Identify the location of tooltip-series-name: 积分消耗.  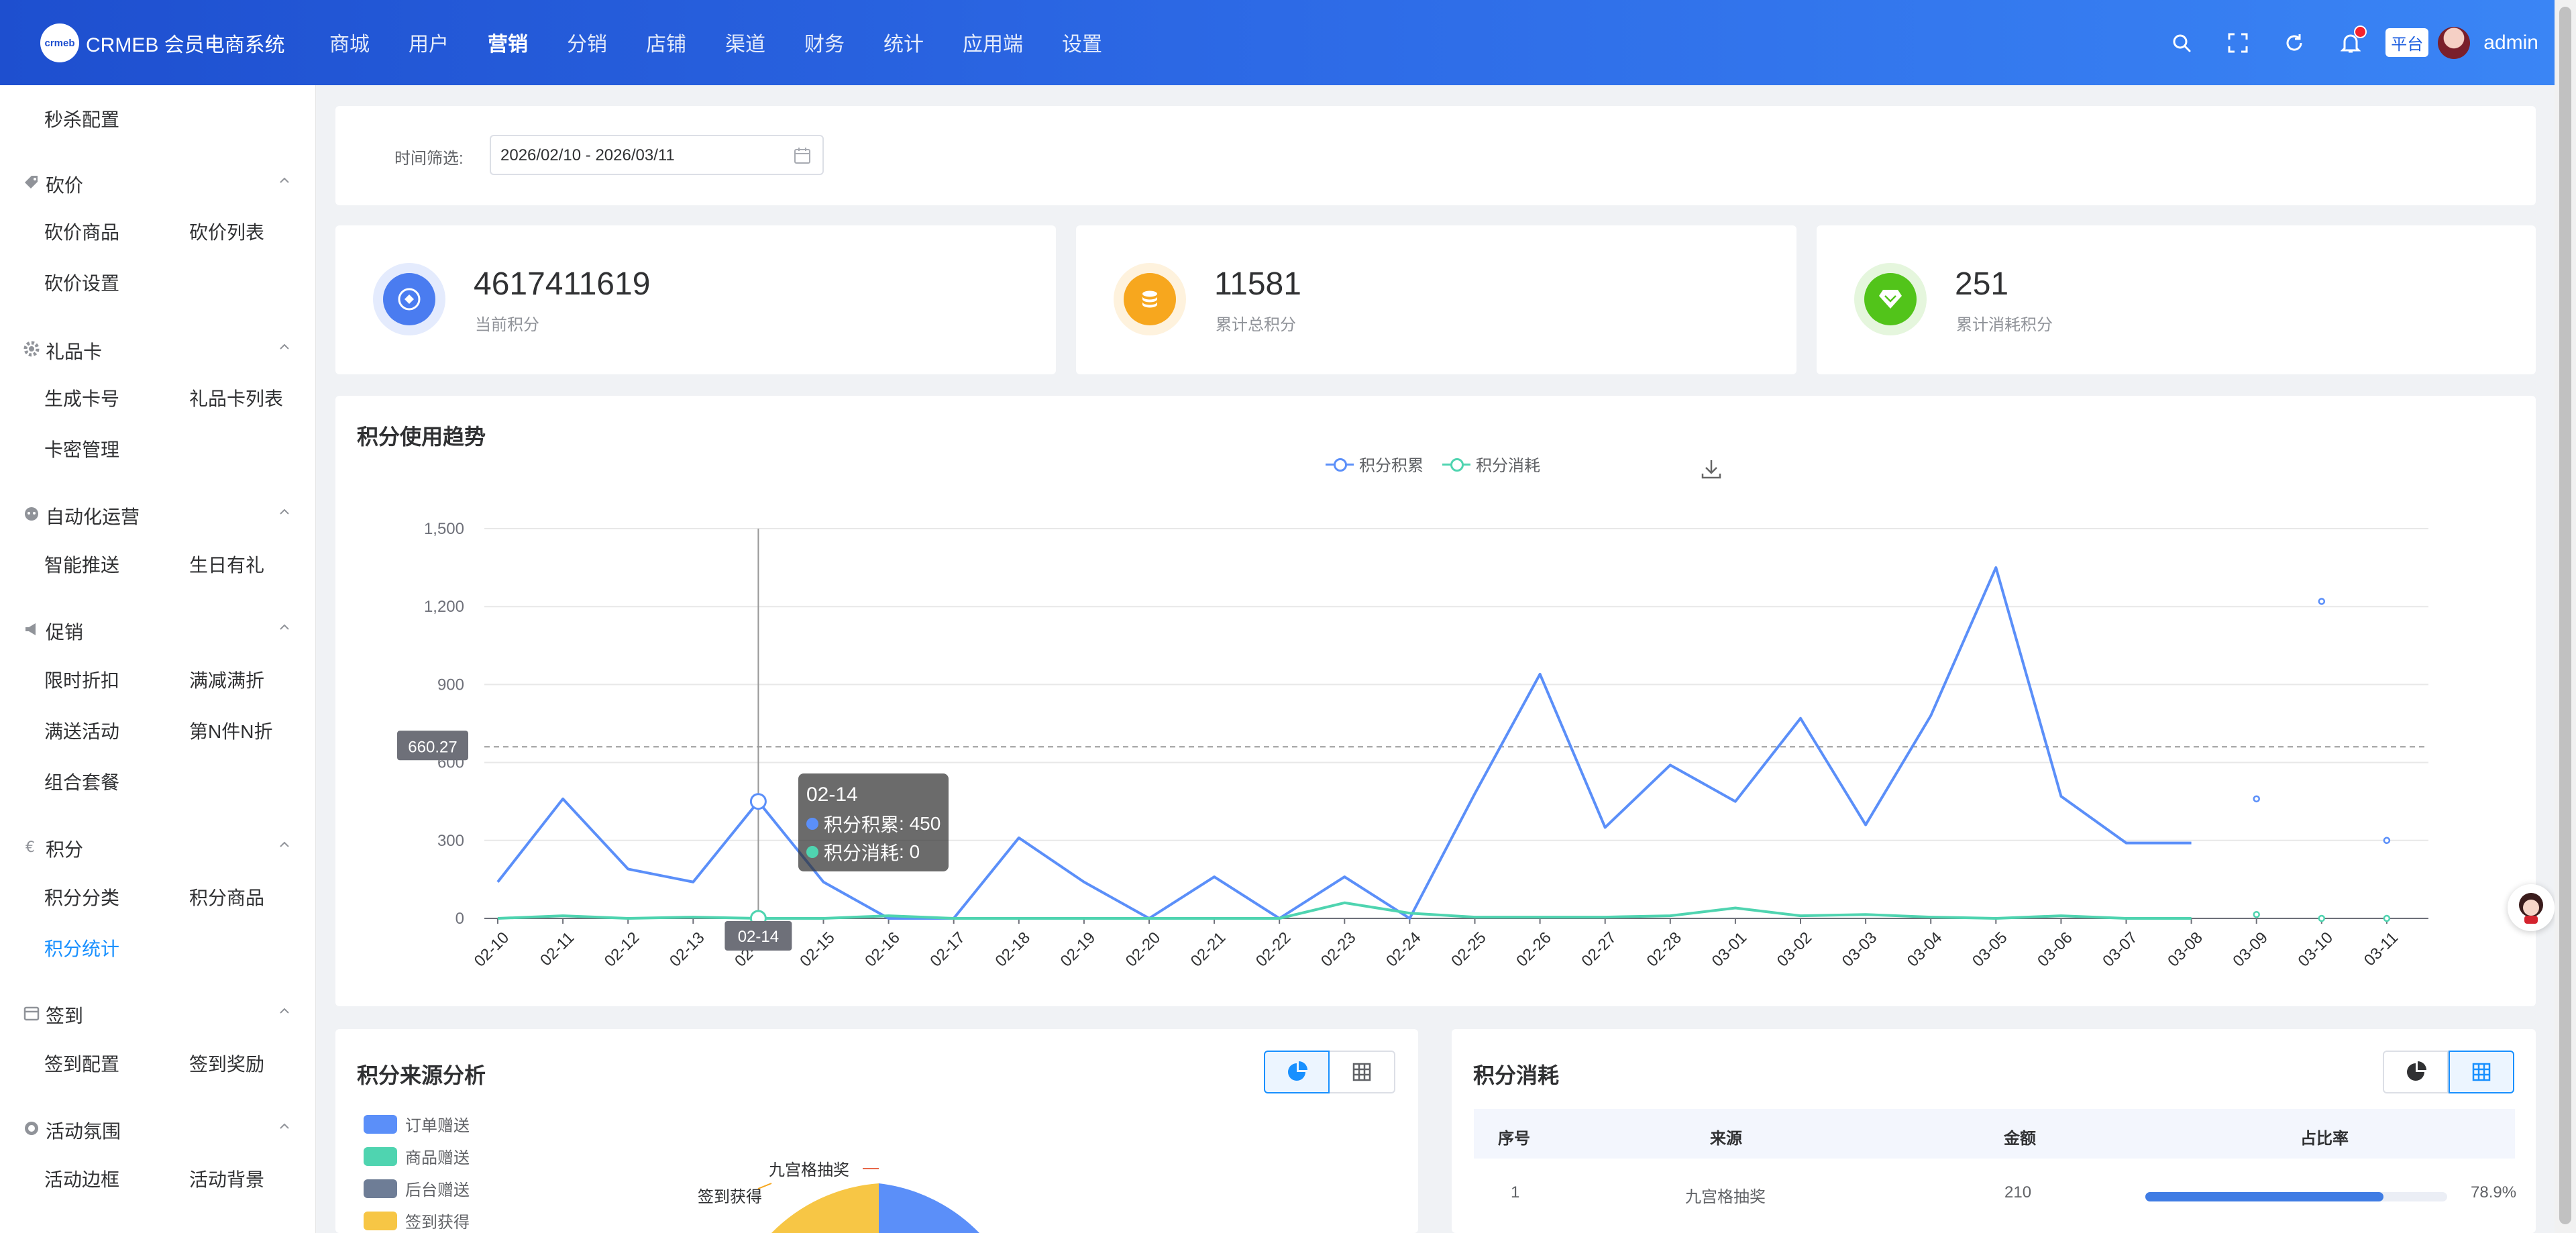
(862, 853).